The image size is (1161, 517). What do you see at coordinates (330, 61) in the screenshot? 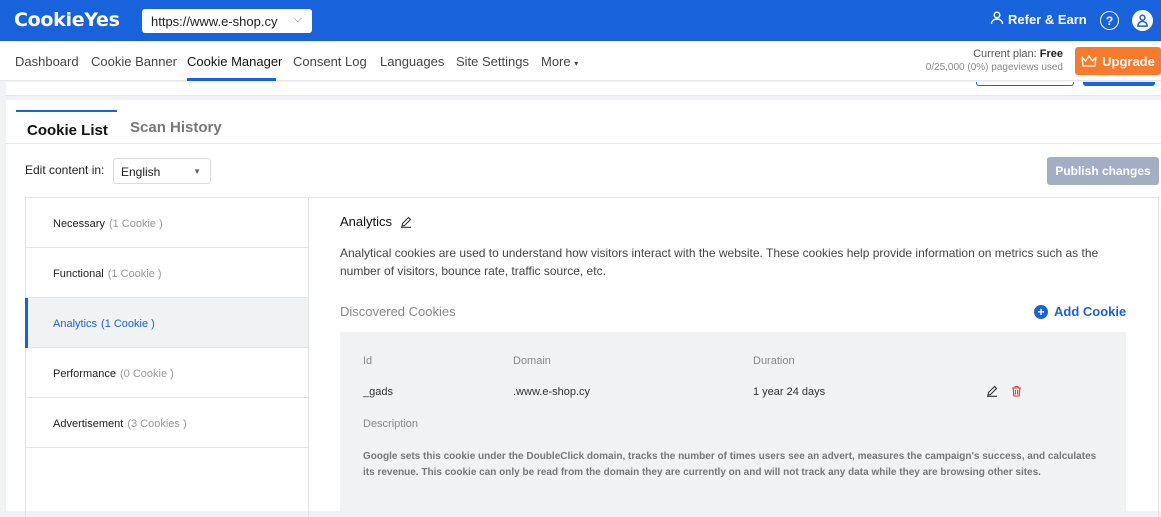
I see `nav-consent-log: Consent Log` at bounding box center [330, 61].